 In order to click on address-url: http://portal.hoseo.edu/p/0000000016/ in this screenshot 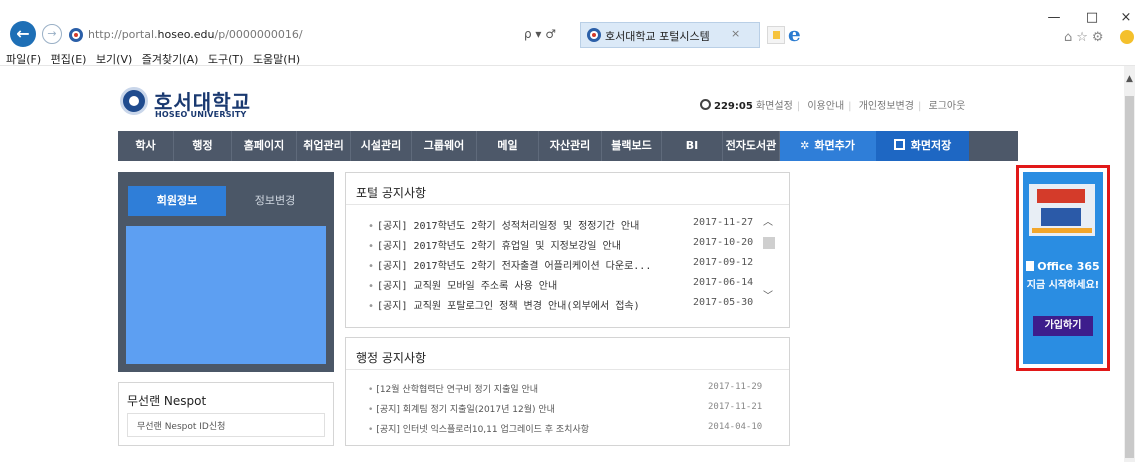, I will do `click(195, 34)`.